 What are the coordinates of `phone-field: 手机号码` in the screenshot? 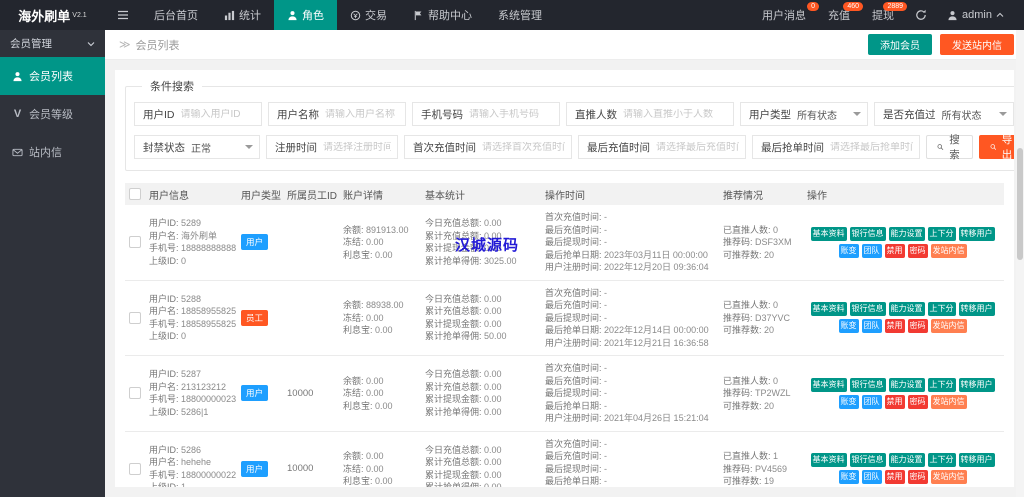 It's located at (486, 114).